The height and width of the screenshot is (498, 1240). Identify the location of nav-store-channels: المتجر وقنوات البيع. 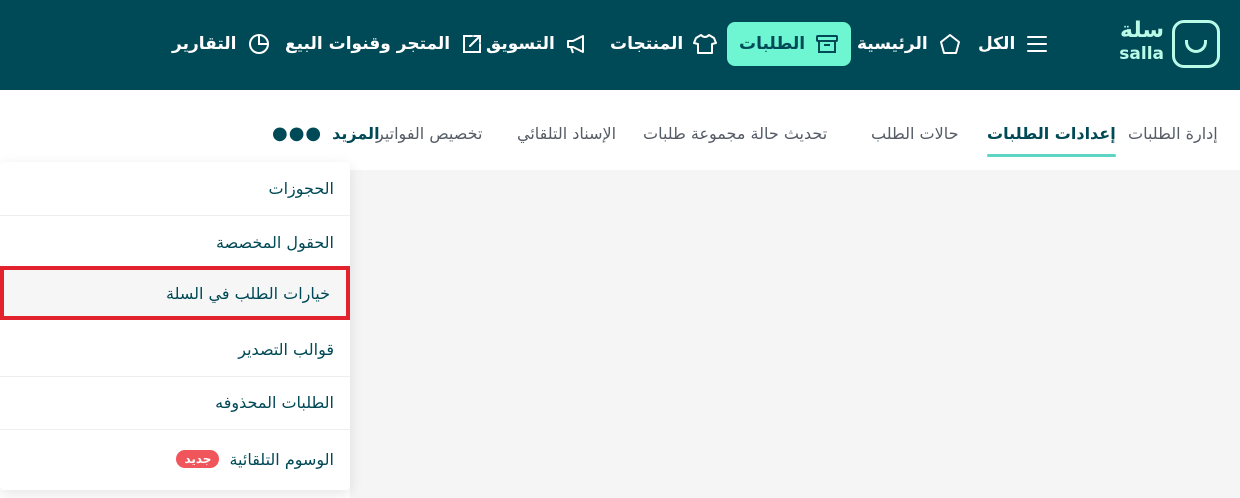
(384, 44).